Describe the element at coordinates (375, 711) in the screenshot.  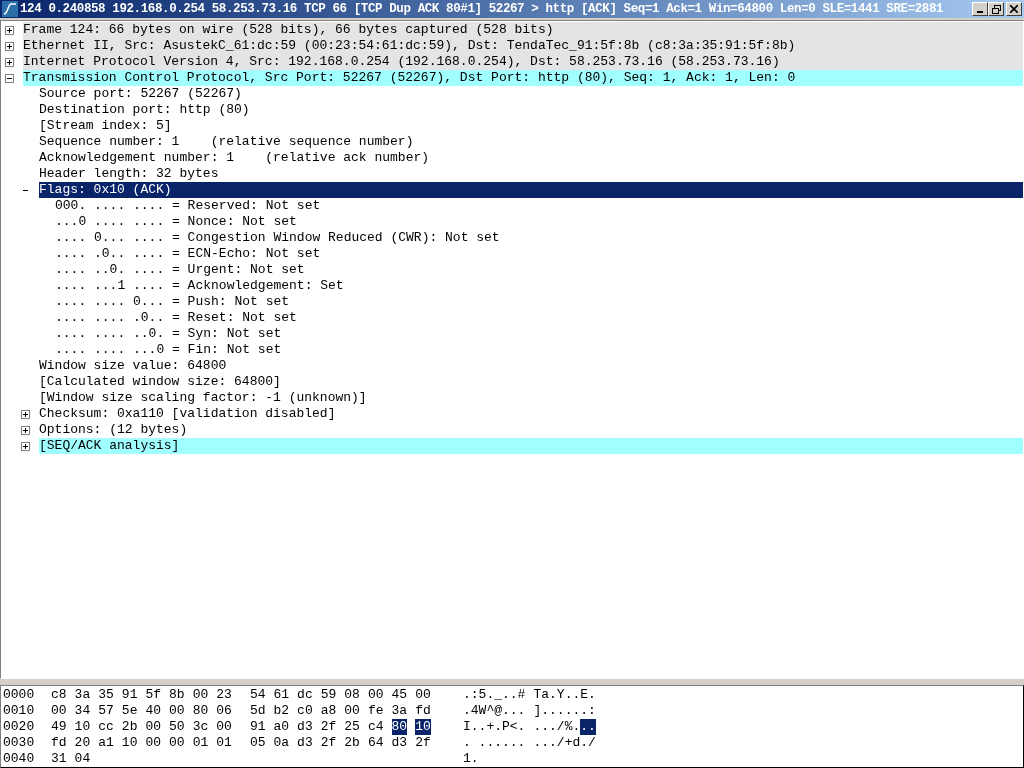
I see `hex-byte: fe` at that location.